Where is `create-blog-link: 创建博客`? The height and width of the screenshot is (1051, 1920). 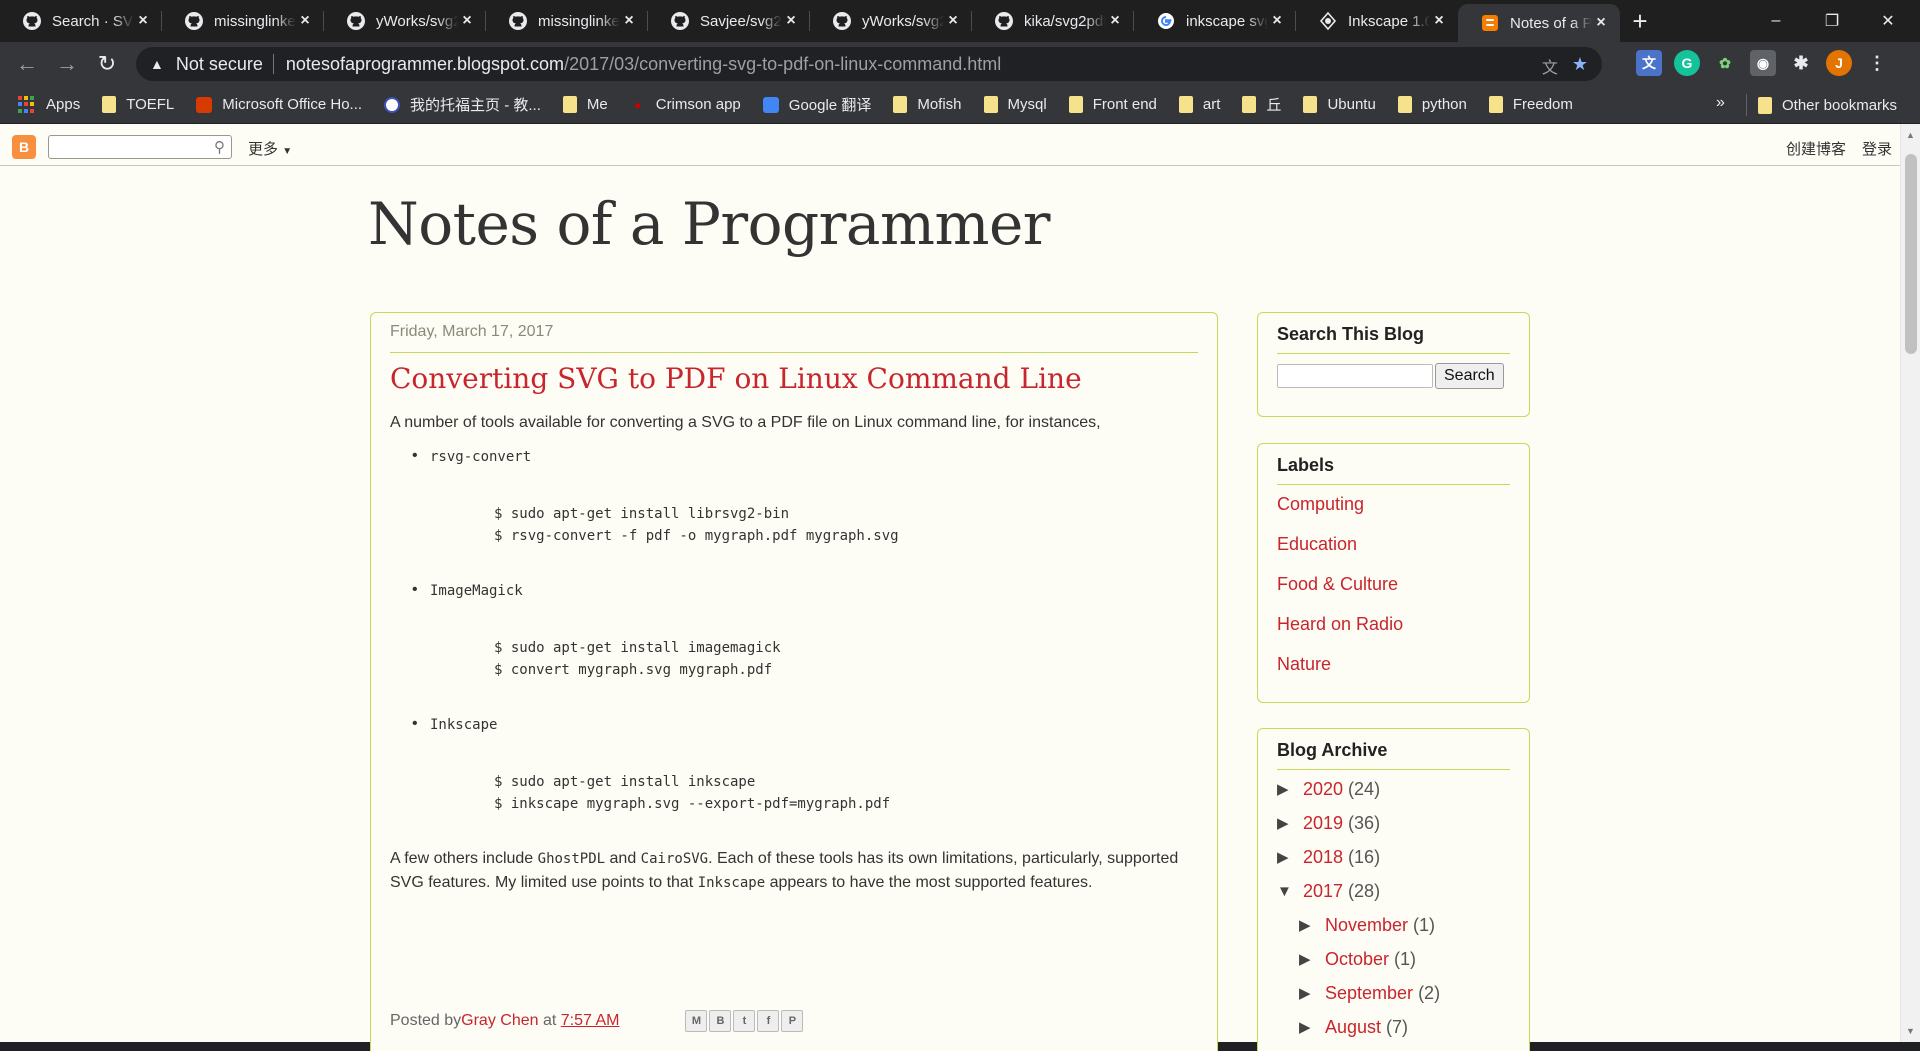 create-blog-link: 创建博客 is located at coordinates (1816, 148).